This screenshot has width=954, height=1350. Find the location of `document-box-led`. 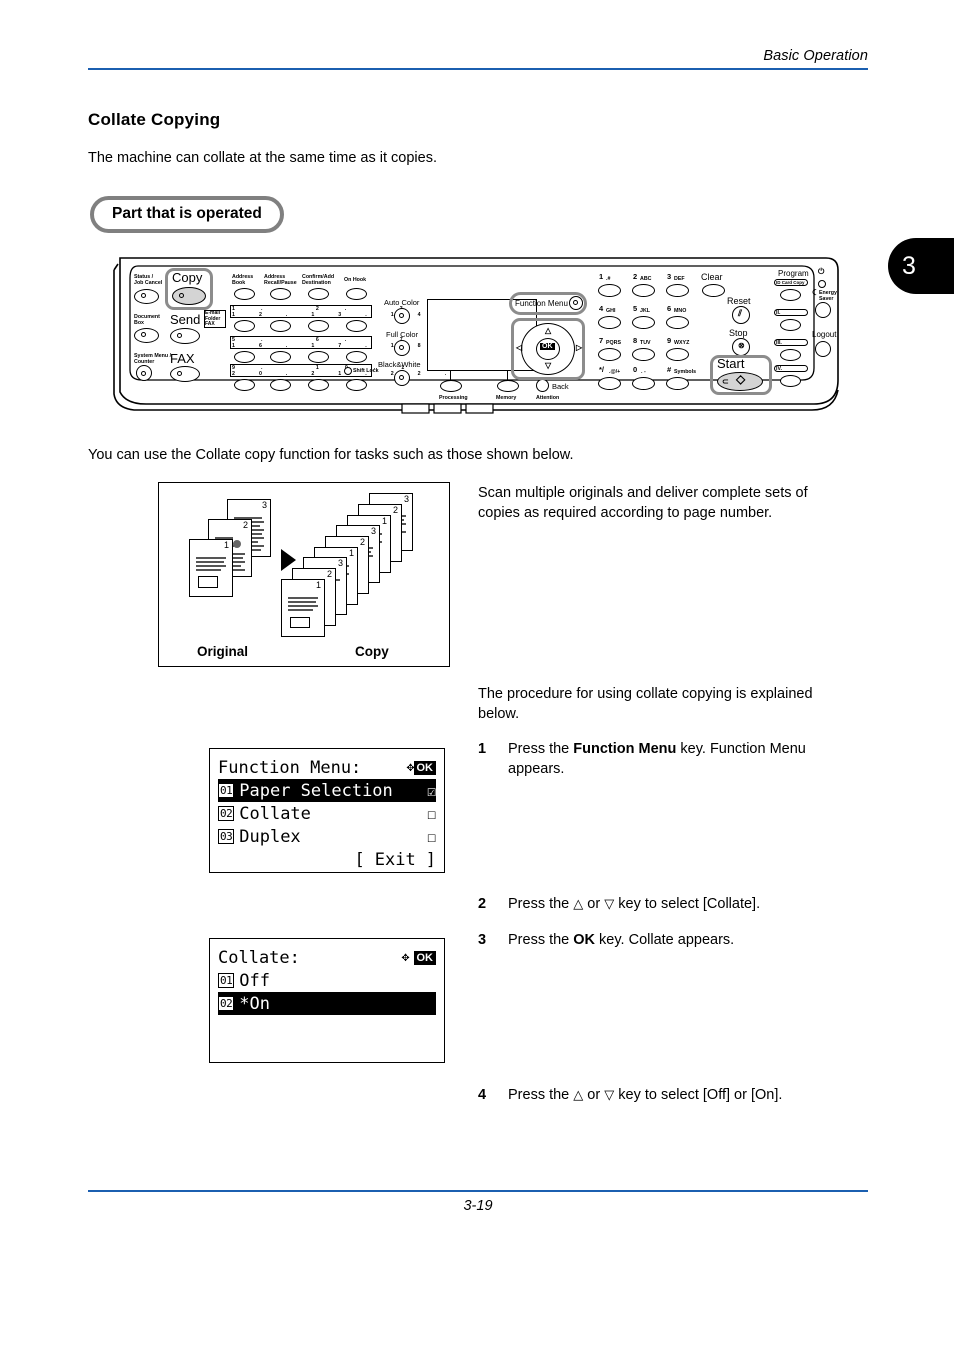

document-box-led is located at coordinates (143, 334).